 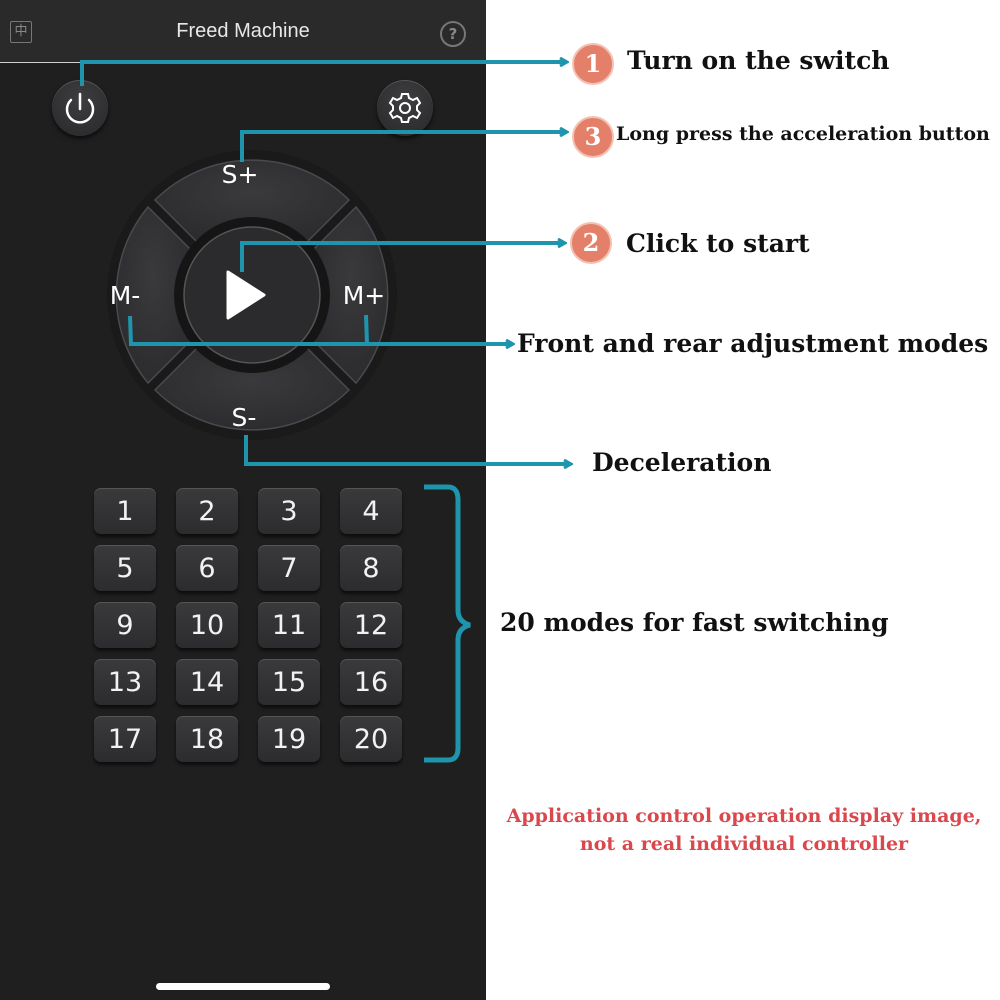 What do you see at coordinates (447, 623) in the screenshot?
I see `mode-brace` at bounding box center [447, 623].